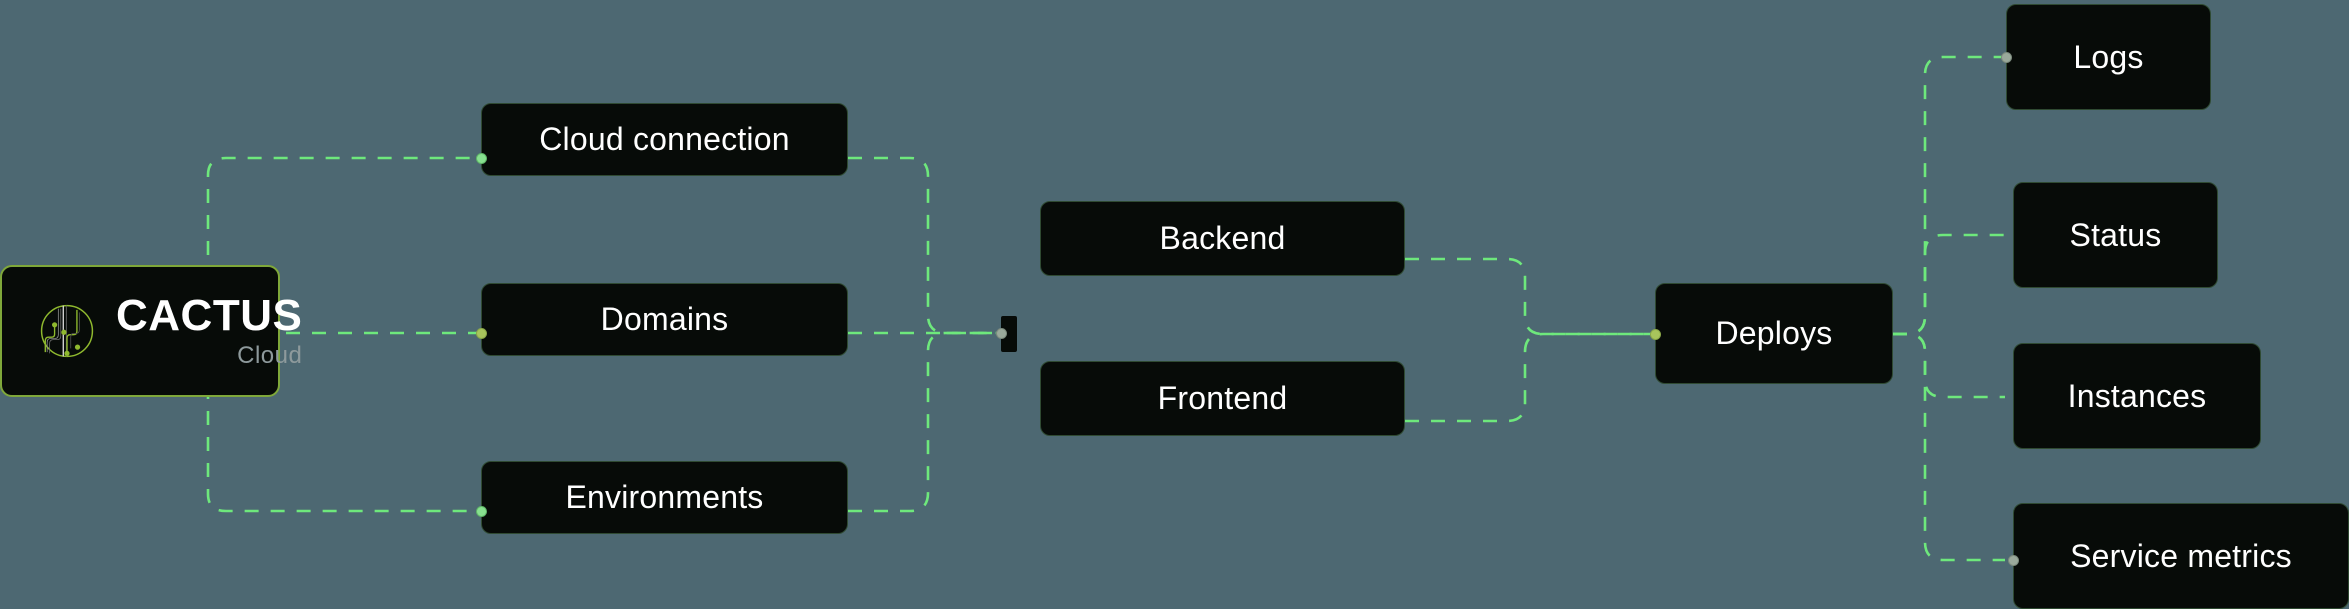 Image resolution: width=2349 pixels, height=609 pixels. I want to click on node-status: Status, so click(2115, 235).